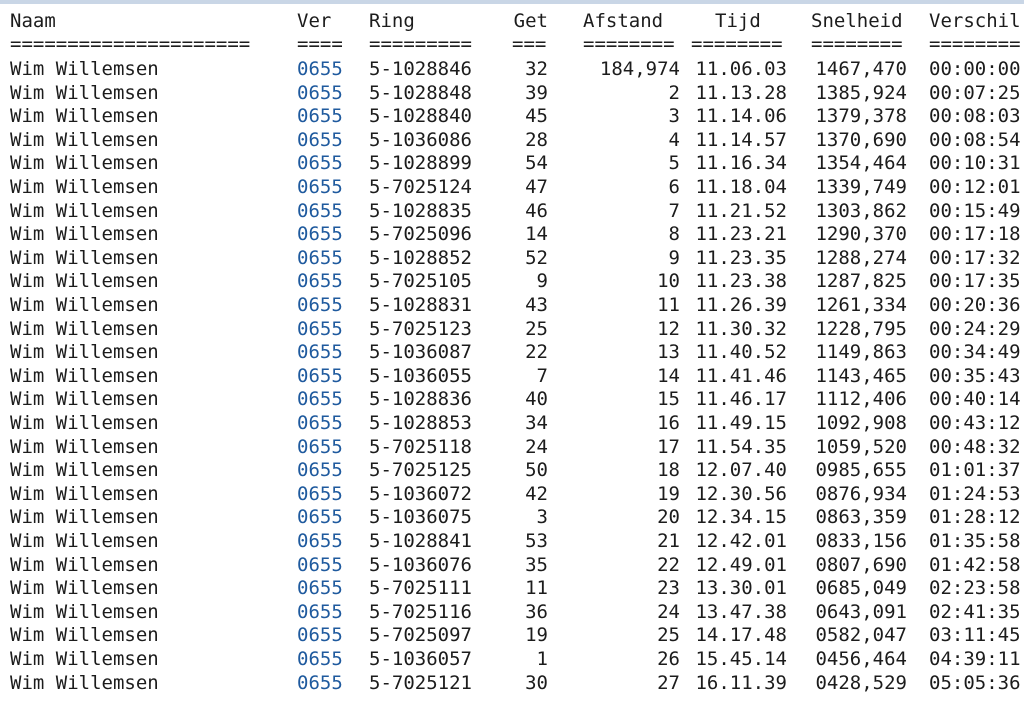 This screenshot has height=726, width=1024. I want to click on header-afstand: Afstand, so click(623, 21).